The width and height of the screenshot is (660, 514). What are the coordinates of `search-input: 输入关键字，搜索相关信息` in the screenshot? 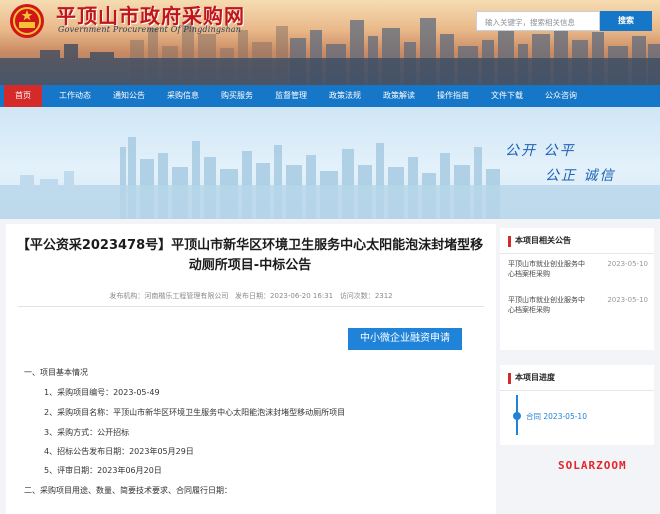 It's located at (538, 21).